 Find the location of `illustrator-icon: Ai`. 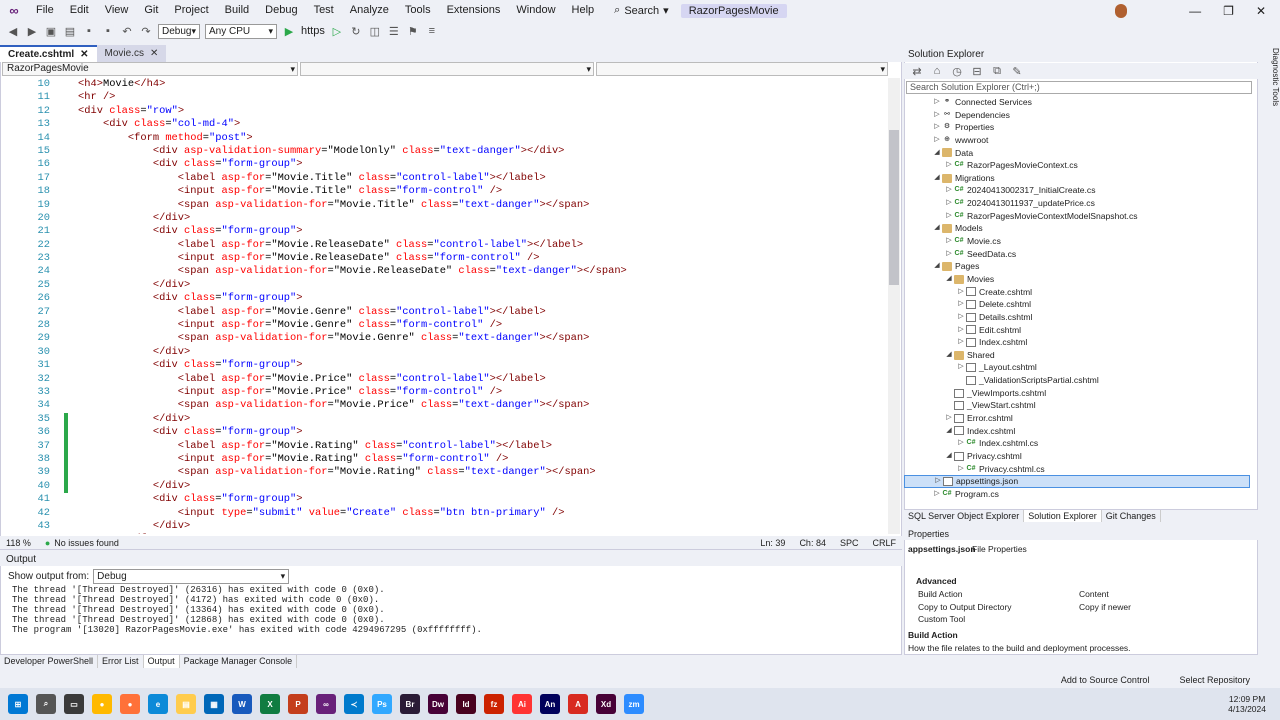

illustrator-icon: Ai is located at coordinates (522, 704).